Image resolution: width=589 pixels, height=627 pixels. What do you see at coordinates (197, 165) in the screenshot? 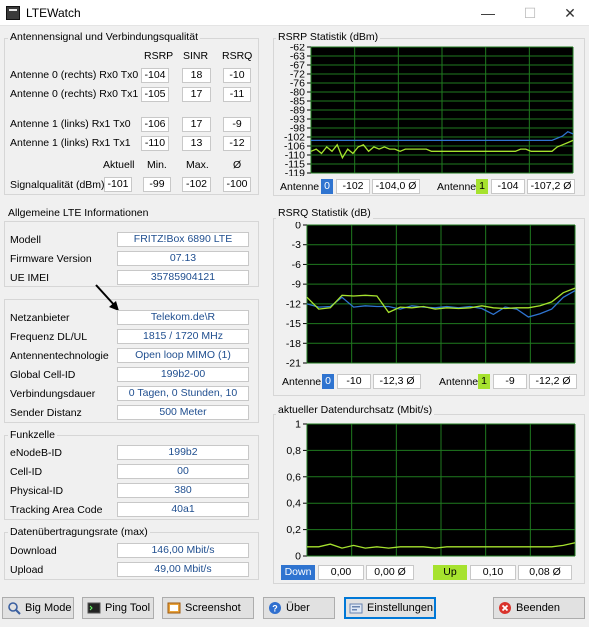
I see `header-max: Max.` at bounding box center [197, 165].